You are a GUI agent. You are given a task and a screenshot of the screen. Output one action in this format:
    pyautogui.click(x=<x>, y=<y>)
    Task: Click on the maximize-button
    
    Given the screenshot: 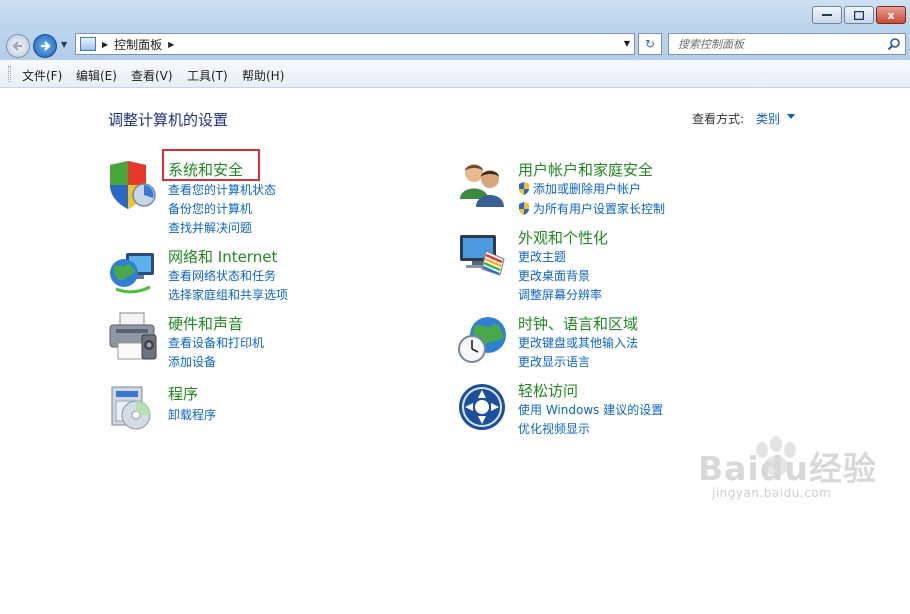 What is the action you would take?
    pyautogui.click(x=859, y=15)
    